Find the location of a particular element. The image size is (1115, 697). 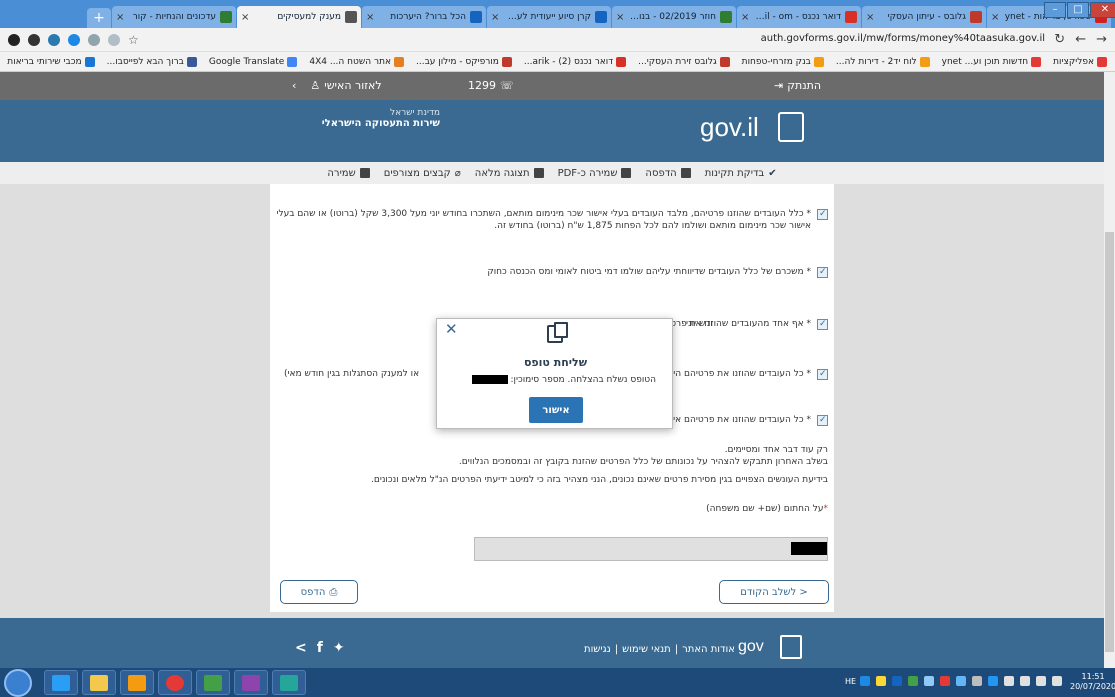

page-scrollbar is located at coordinates (1109, 370).